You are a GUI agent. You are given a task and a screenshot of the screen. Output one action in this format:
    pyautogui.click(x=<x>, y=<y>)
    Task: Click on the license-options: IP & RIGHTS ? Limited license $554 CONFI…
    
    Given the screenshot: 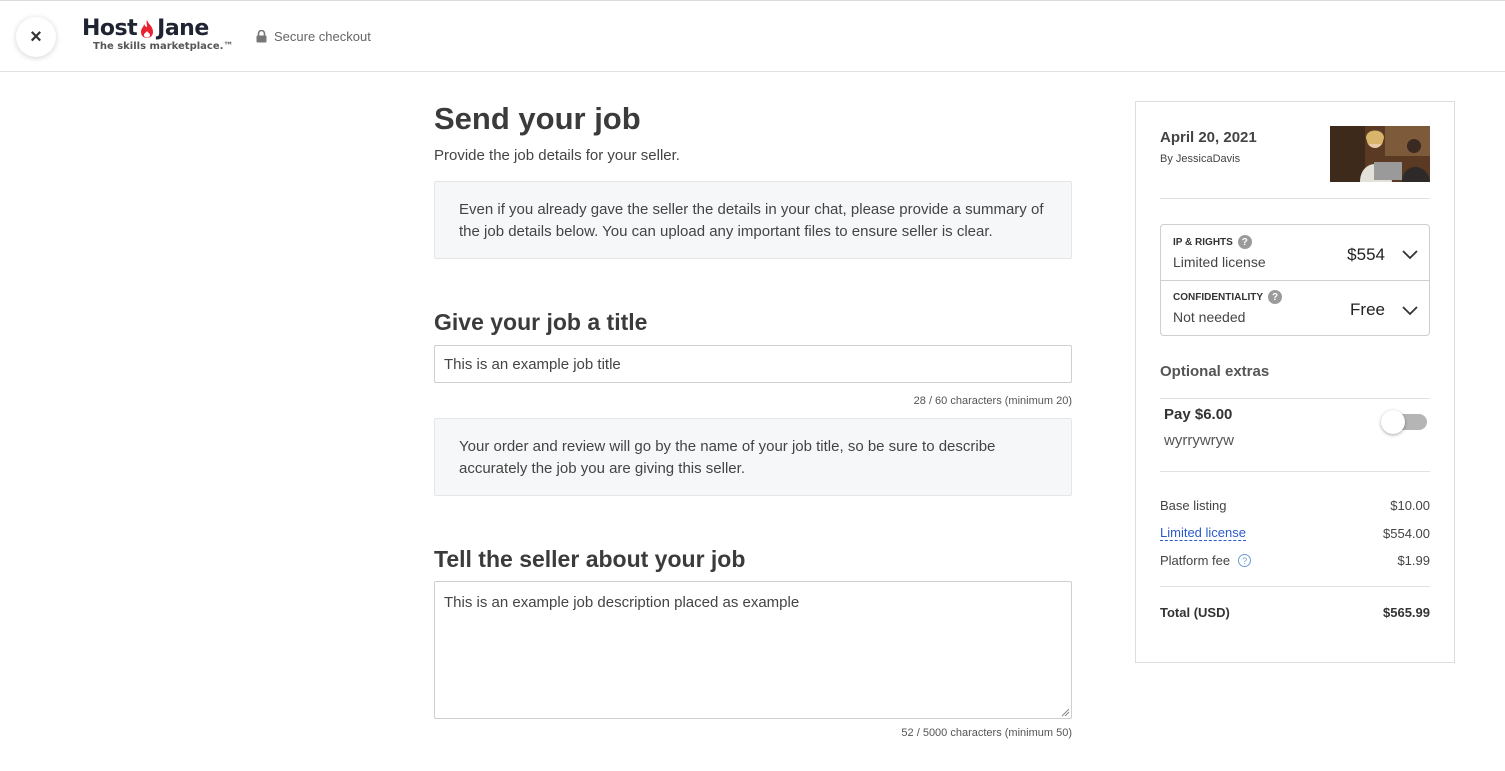 What is the action you would take?
    pyautogui.click(x=1295, y=280)
    